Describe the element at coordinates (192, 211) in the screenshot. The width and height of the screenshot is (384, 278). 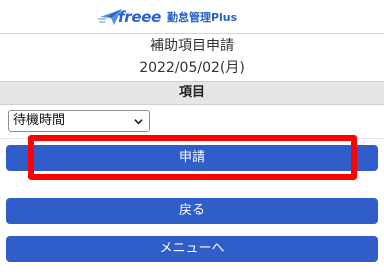
I see `back-button: 戻る` at that location.